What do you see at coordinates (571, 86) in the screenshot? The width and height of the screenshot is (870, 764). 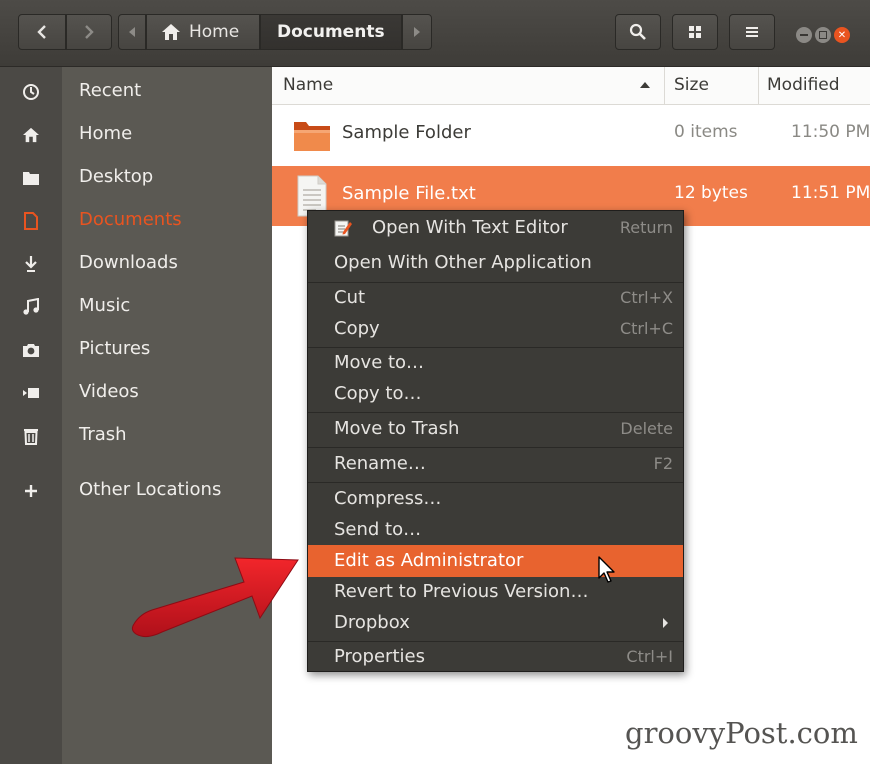 I see `column-header-row: Name Size Modified` at bounding box center [571, 86].